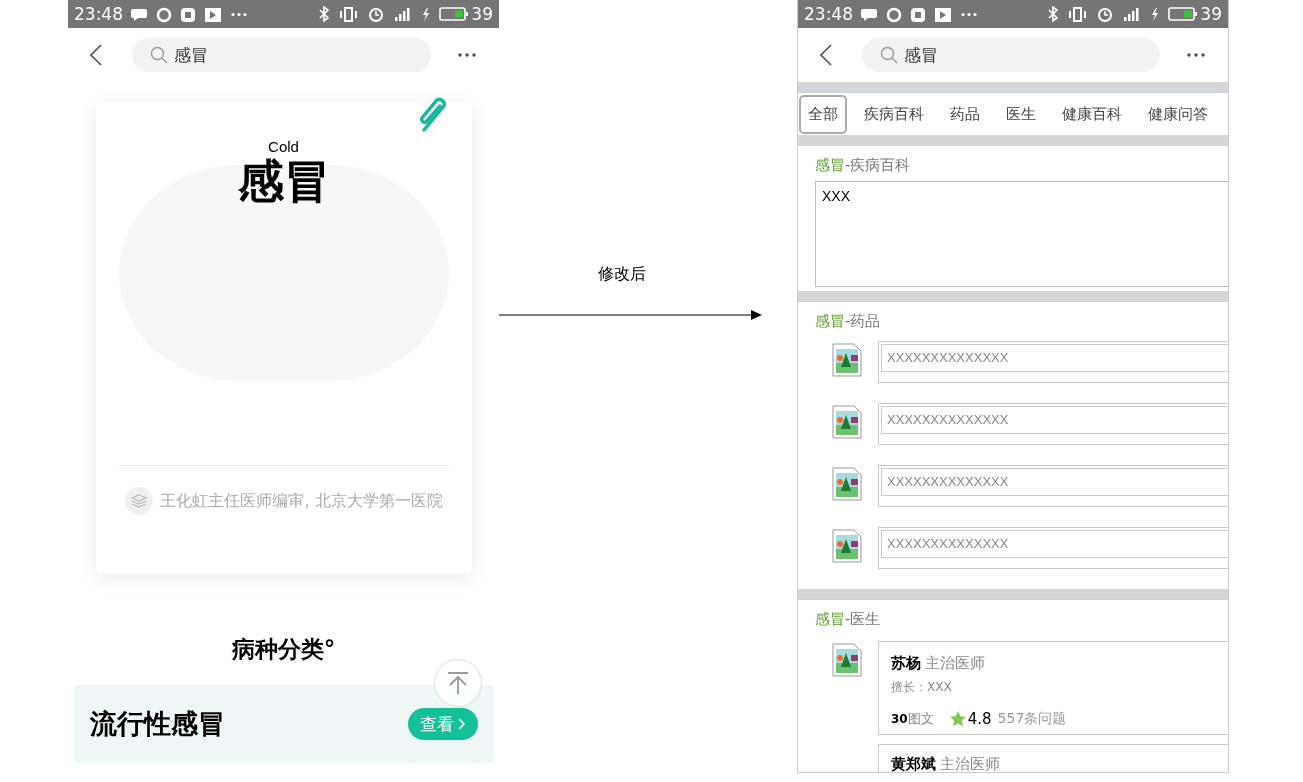 The image size is (1303, 782). What do you see at coordinates (920, 719) in the screenshot?
I see `article-label: 图文` at bounding box center [920, 719].